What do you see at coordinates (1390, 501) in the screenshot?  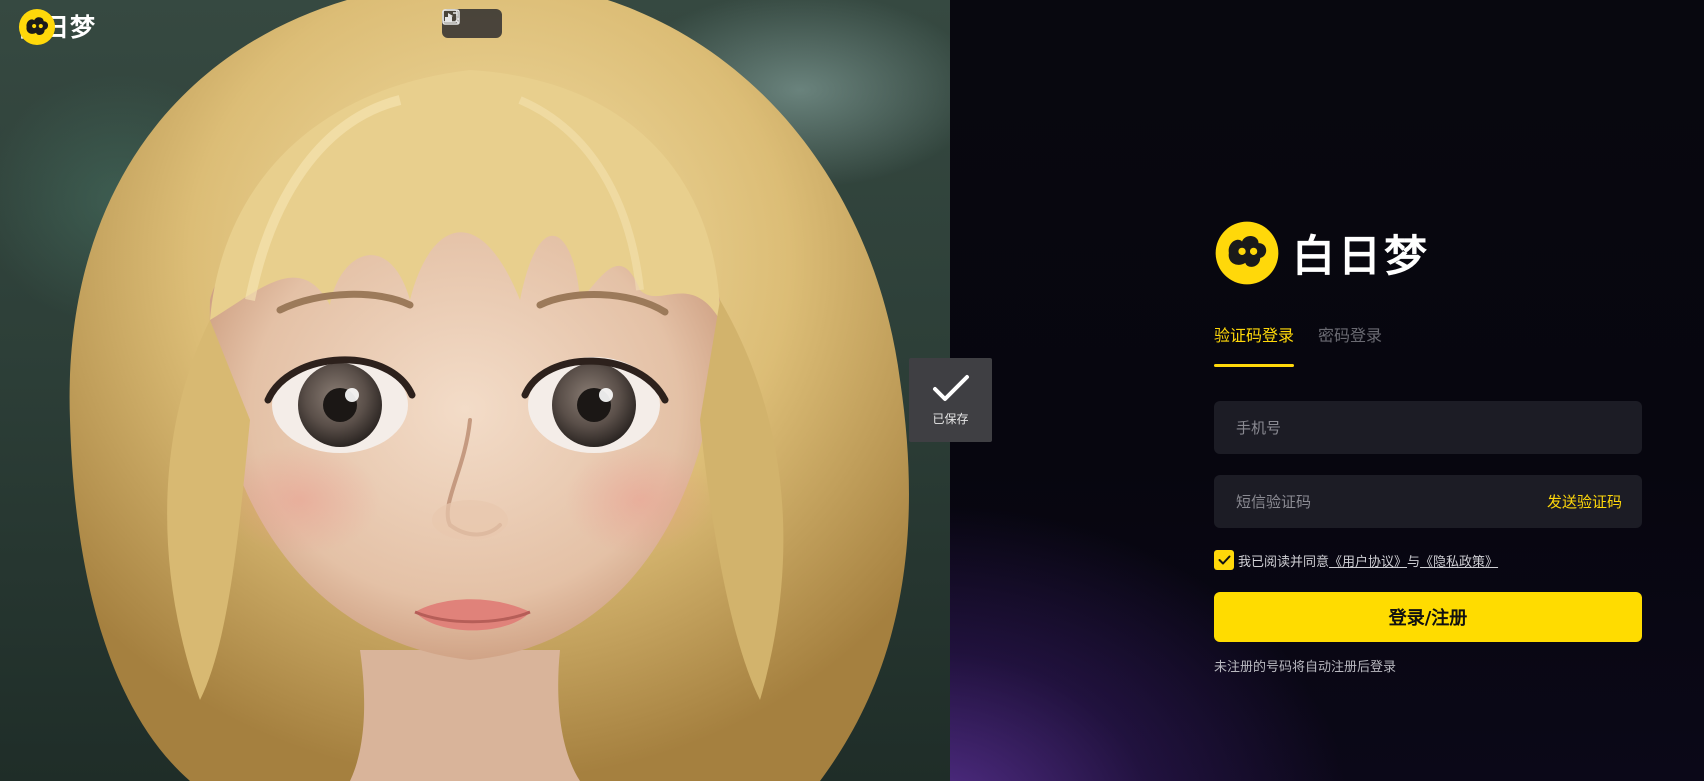 I see `sms-code-input` at bounding box center [1390, 501].